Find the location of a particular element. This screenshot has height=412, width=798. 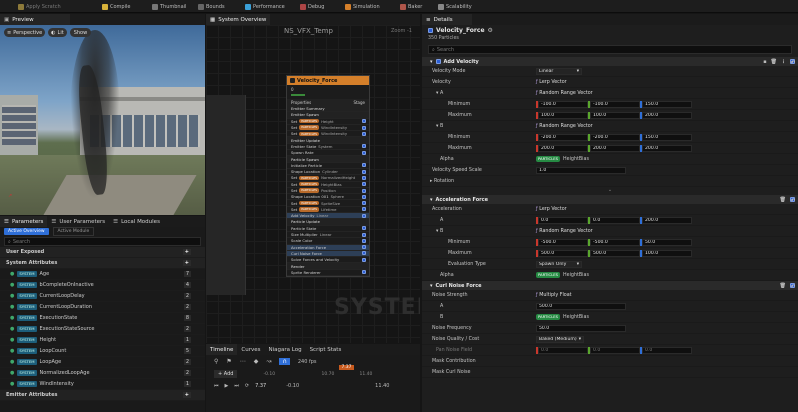

tab-niagara-log: Niagara Log is located at coordinates (284, 349).